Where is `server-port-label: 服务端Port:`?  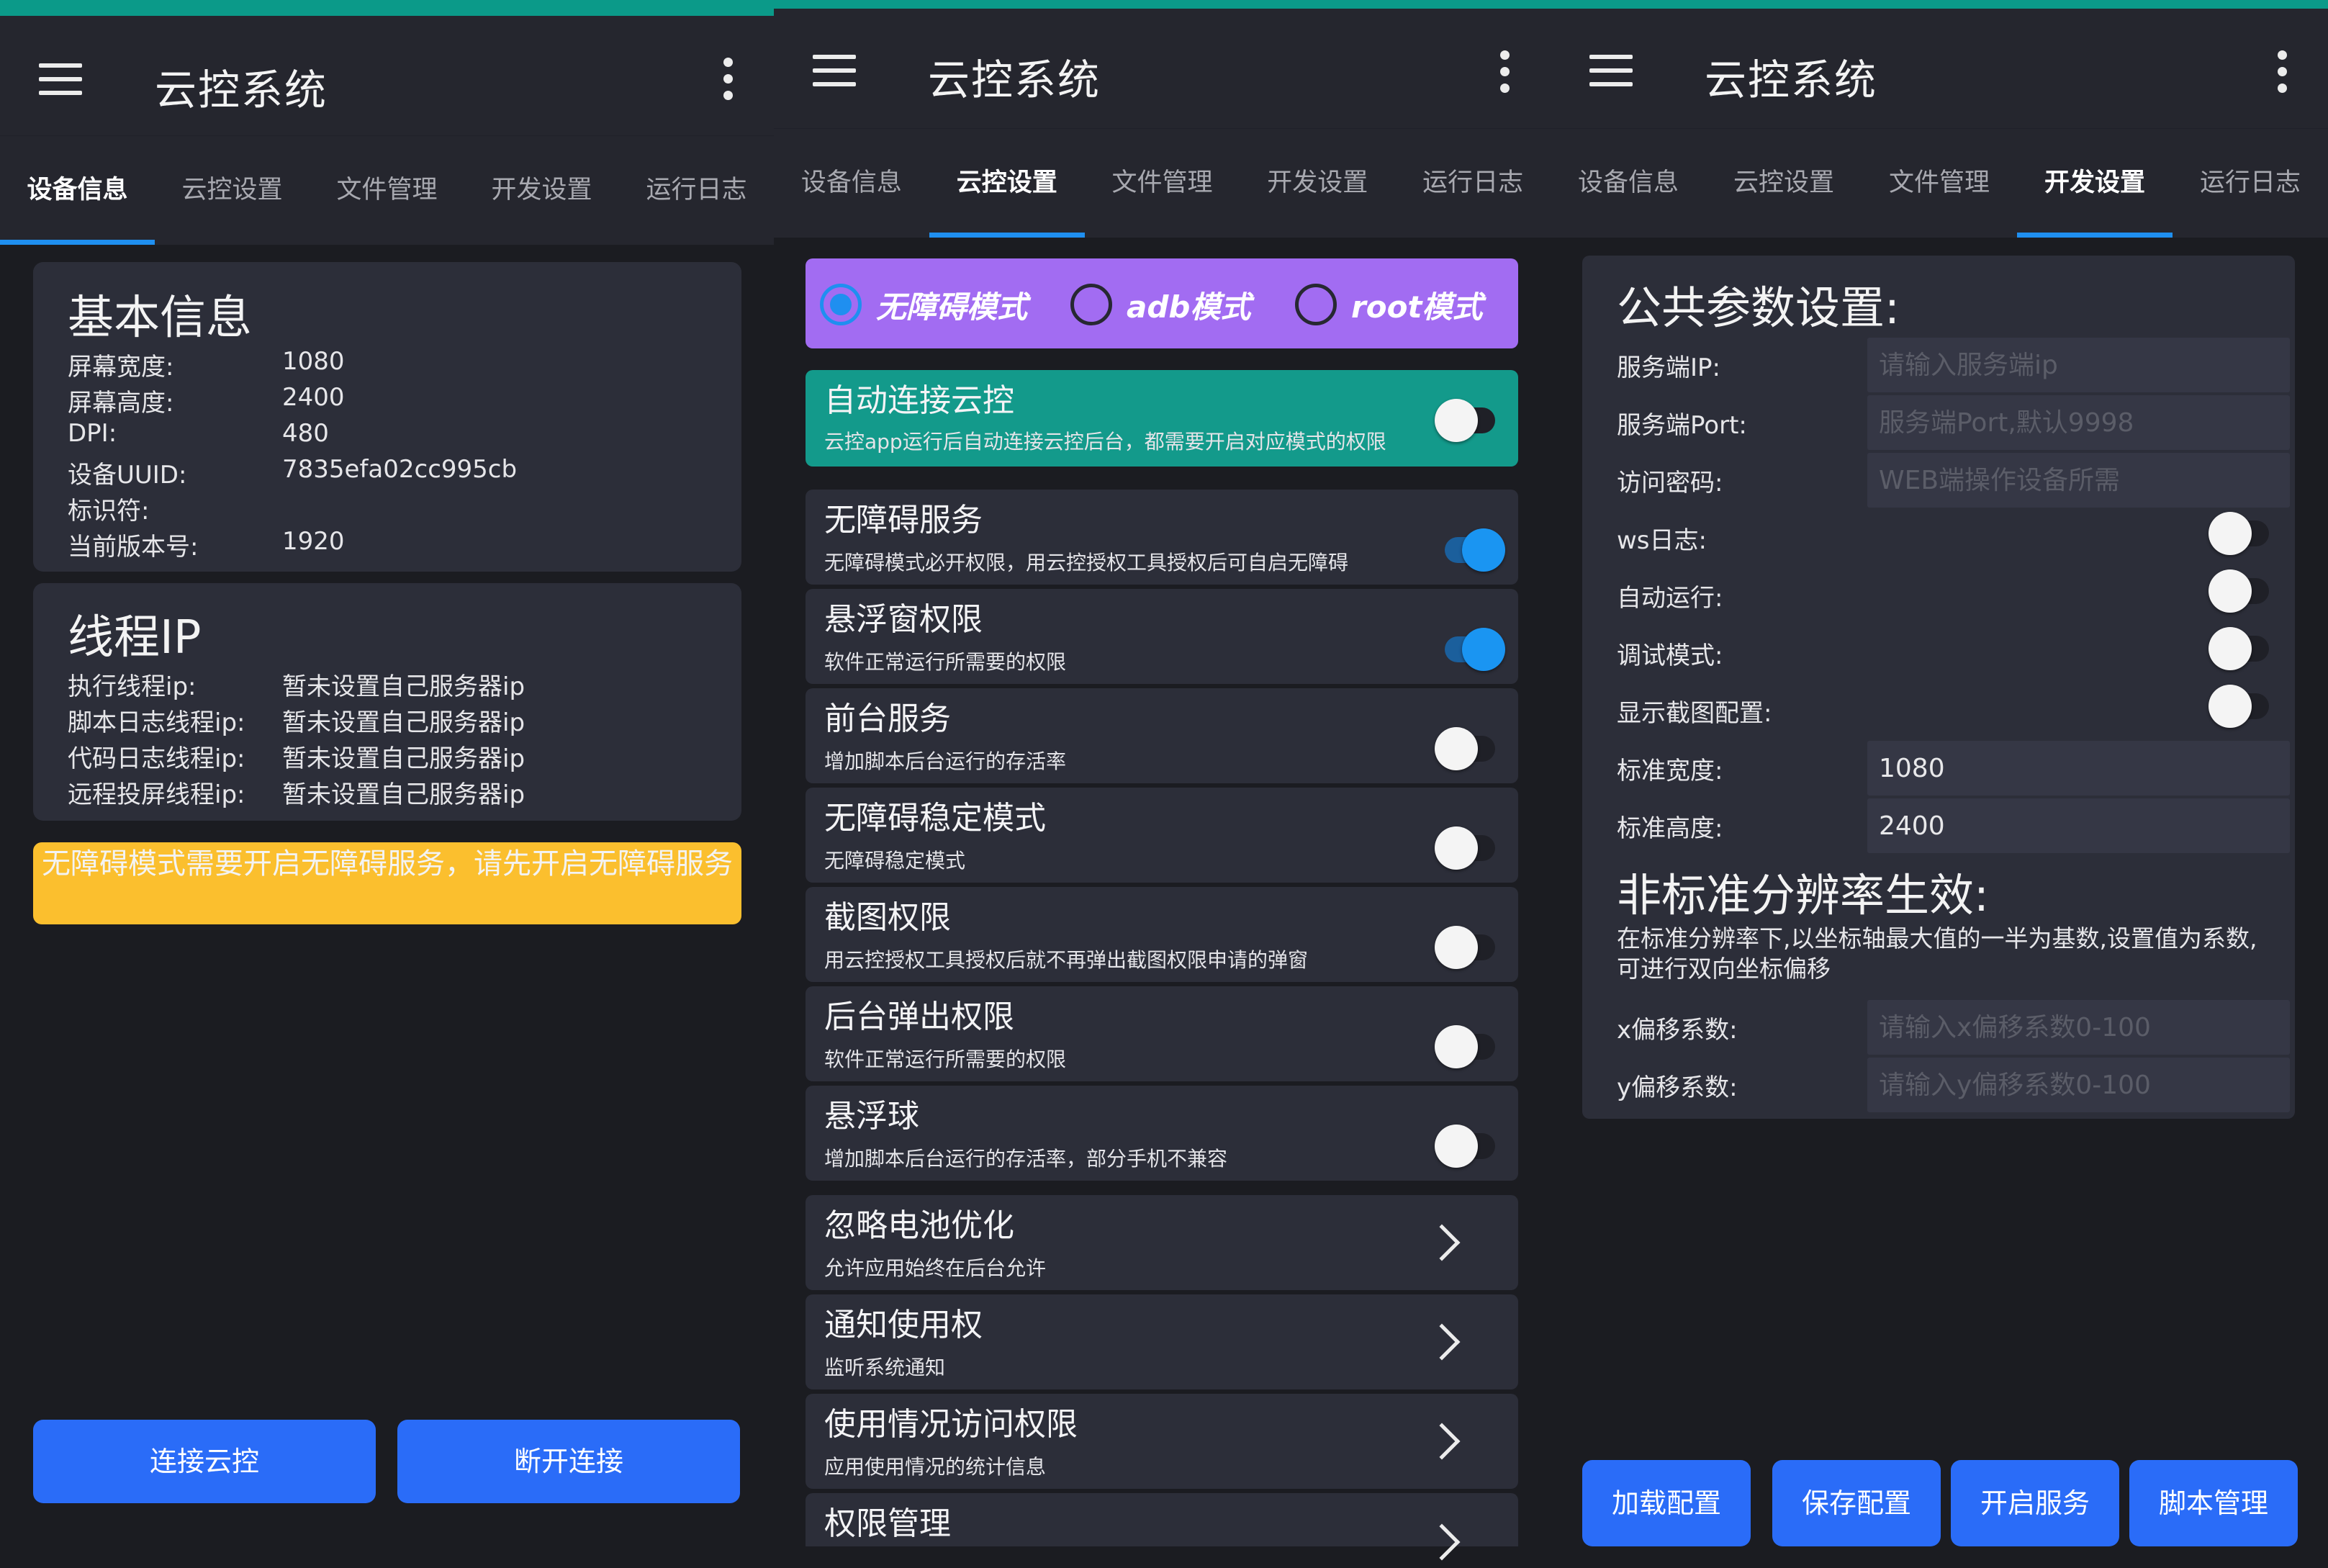
server-port-label: 服务端Port: is located at coordinates (1682, 425).